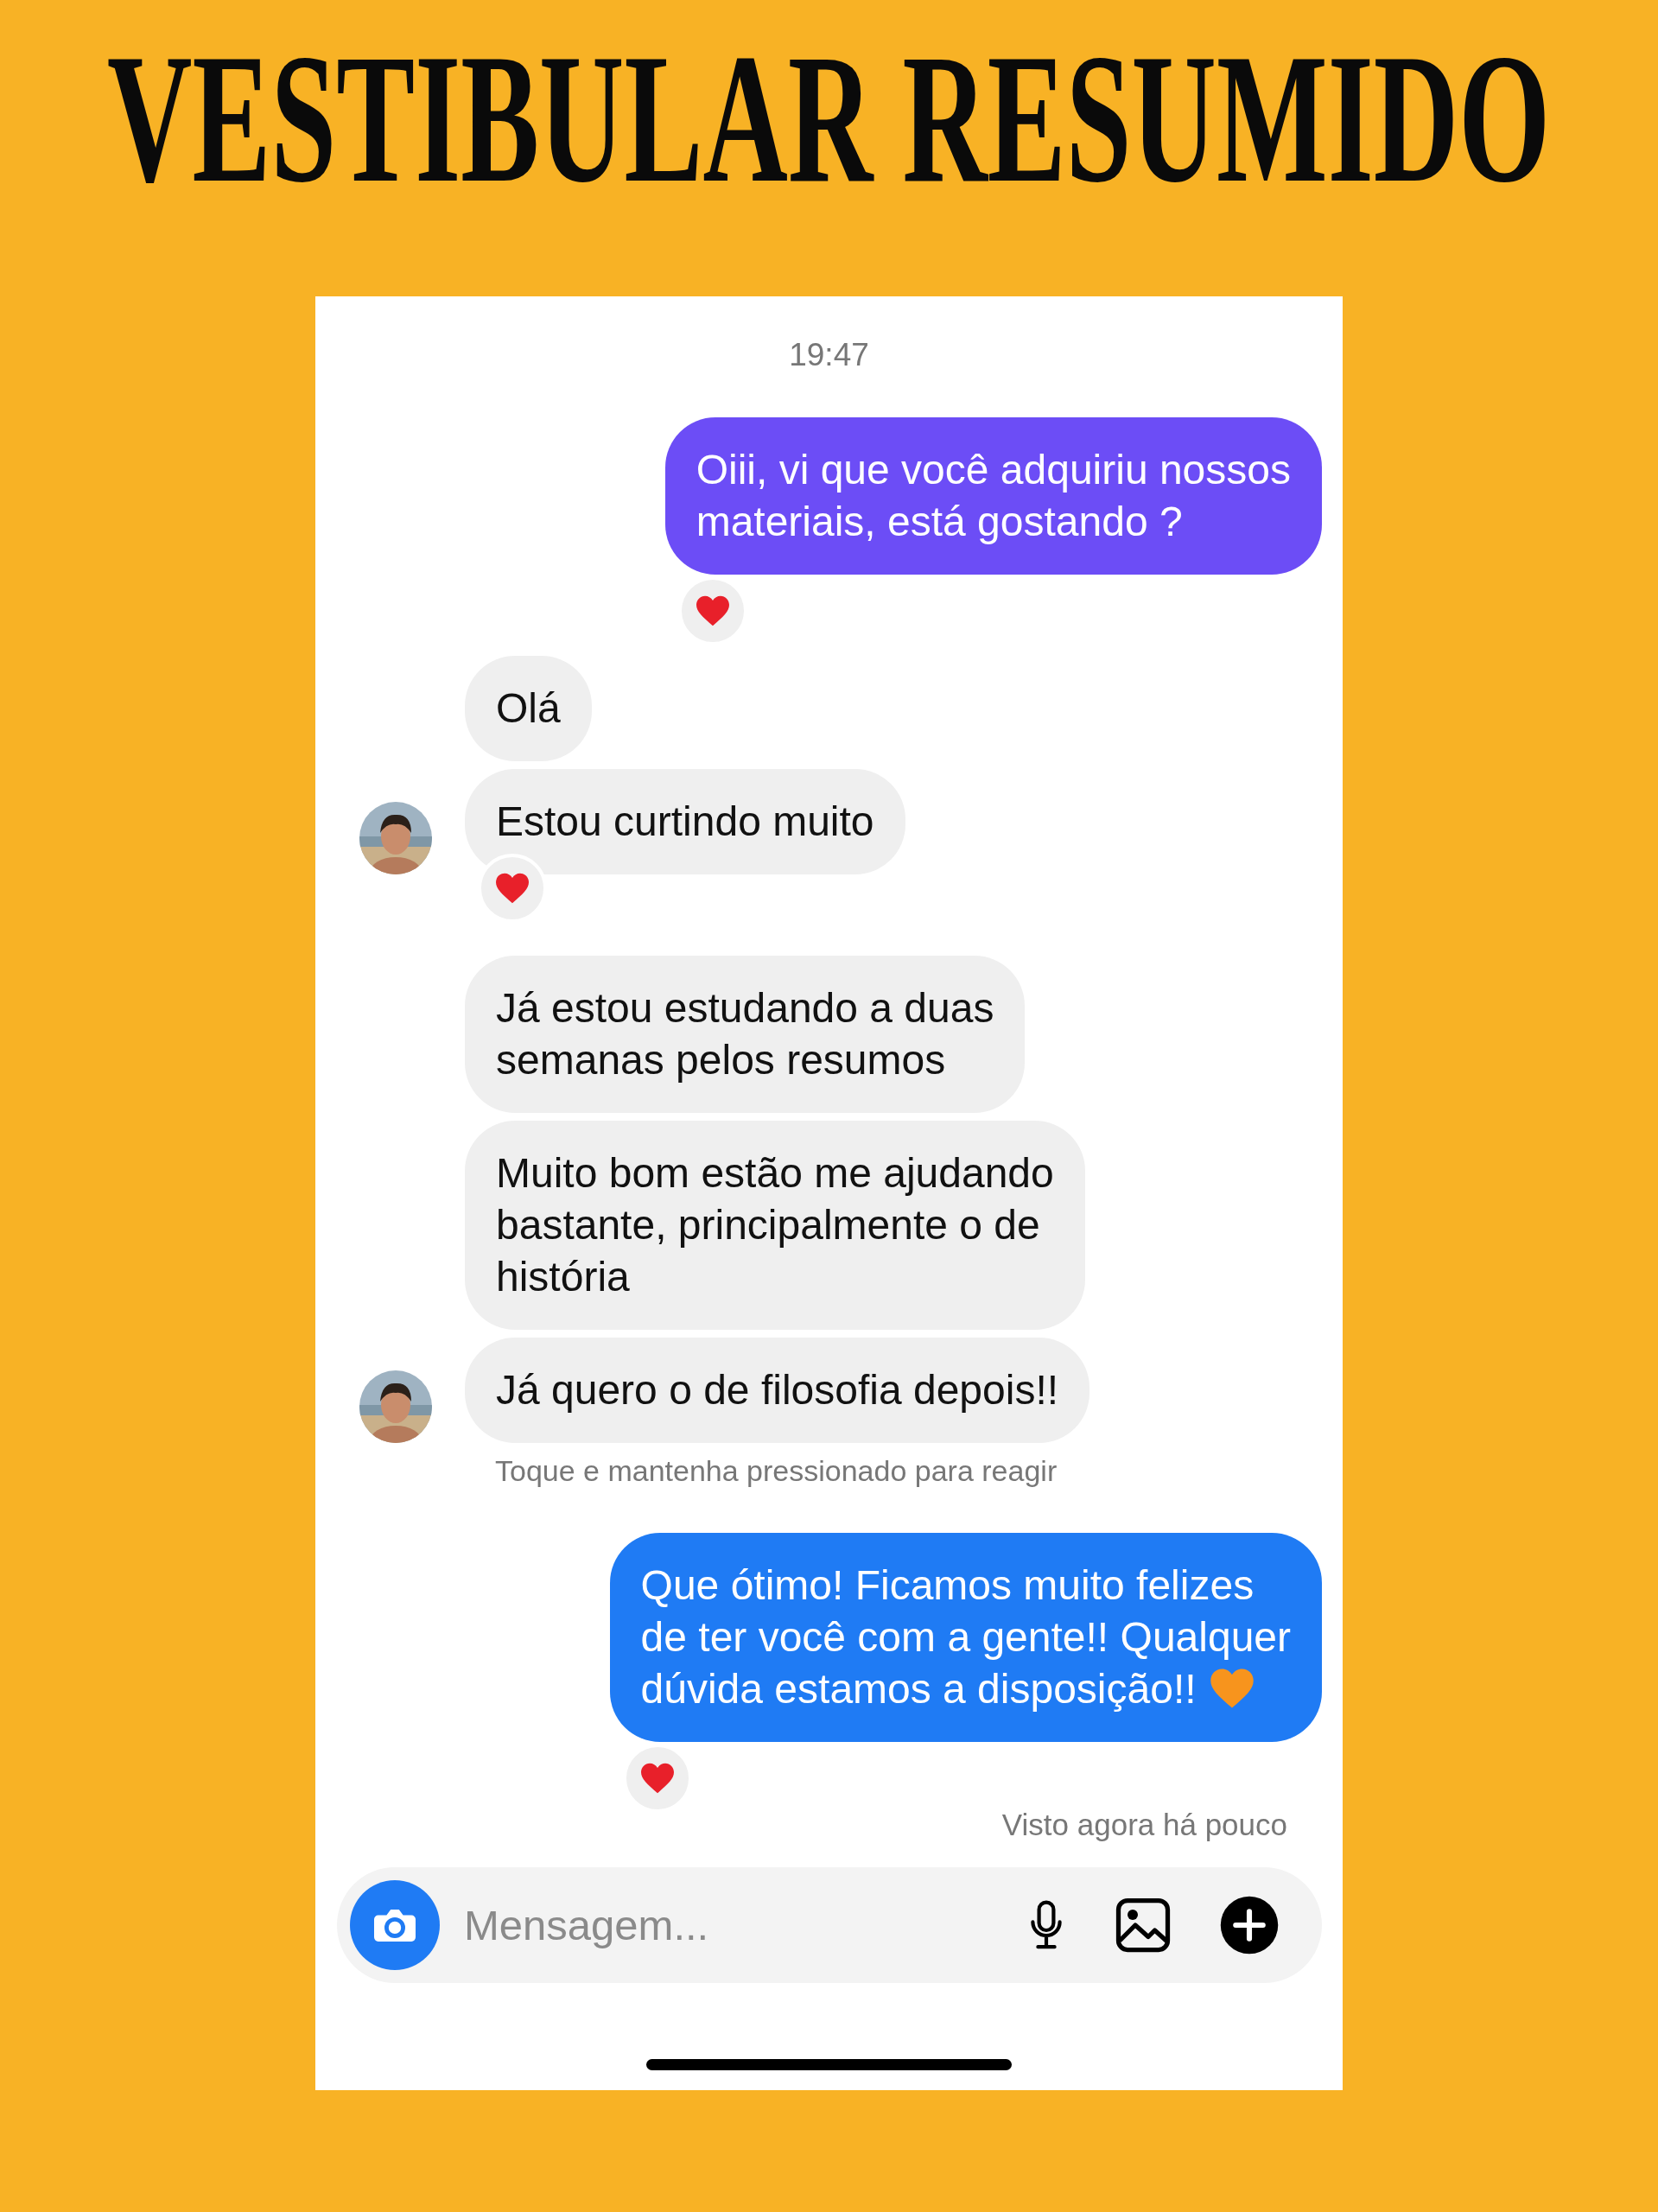  I want to click on message-bubble: Muito bom estão me ajudando bastante, principalmente o de história, so click(775, 1225).